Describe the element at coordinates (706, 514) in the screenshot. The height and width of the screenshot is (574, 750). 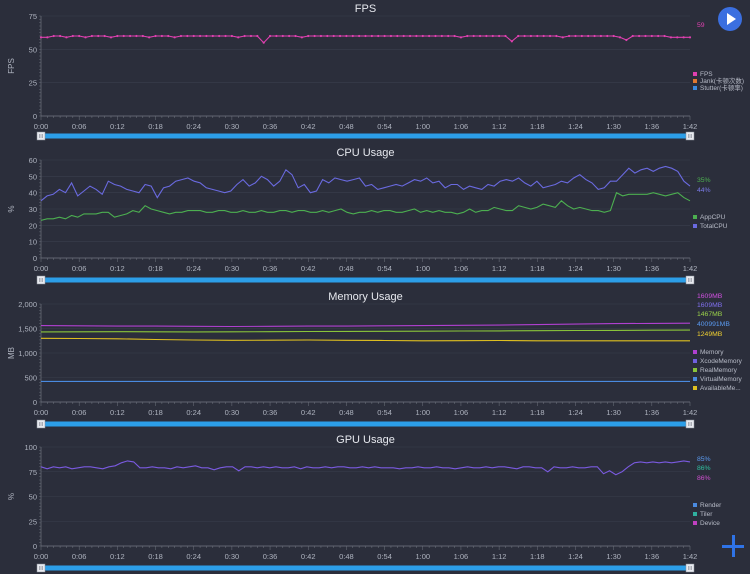
I see `legend-label: Tiler` at that location.